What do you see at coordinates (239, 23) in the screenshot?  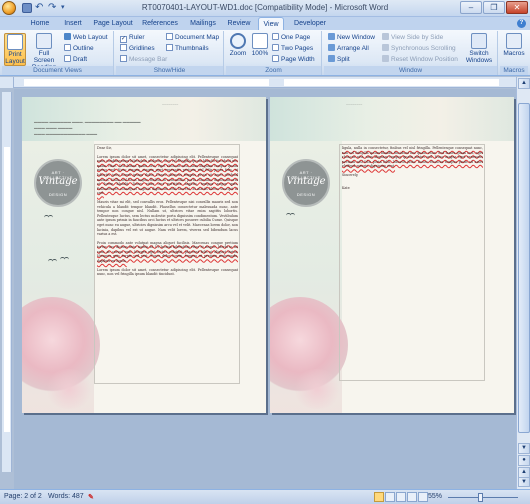 I see `tab-review: Review` at bounding box center [239, 23].